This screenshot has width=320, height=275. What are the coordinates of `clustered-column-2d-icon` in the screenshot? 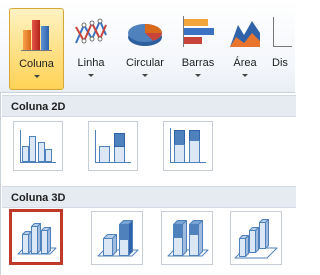 It's located at (38, 146).